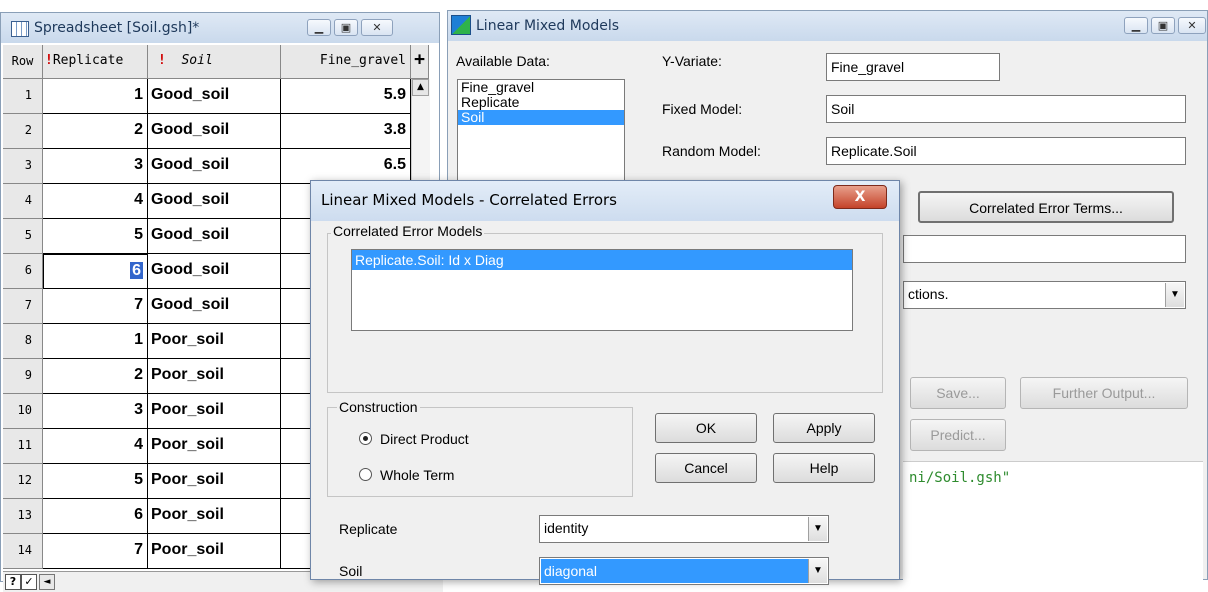 This screenshot has height=592, width=1208. I want to click on maximize-button: ▣, so click(346, 27).